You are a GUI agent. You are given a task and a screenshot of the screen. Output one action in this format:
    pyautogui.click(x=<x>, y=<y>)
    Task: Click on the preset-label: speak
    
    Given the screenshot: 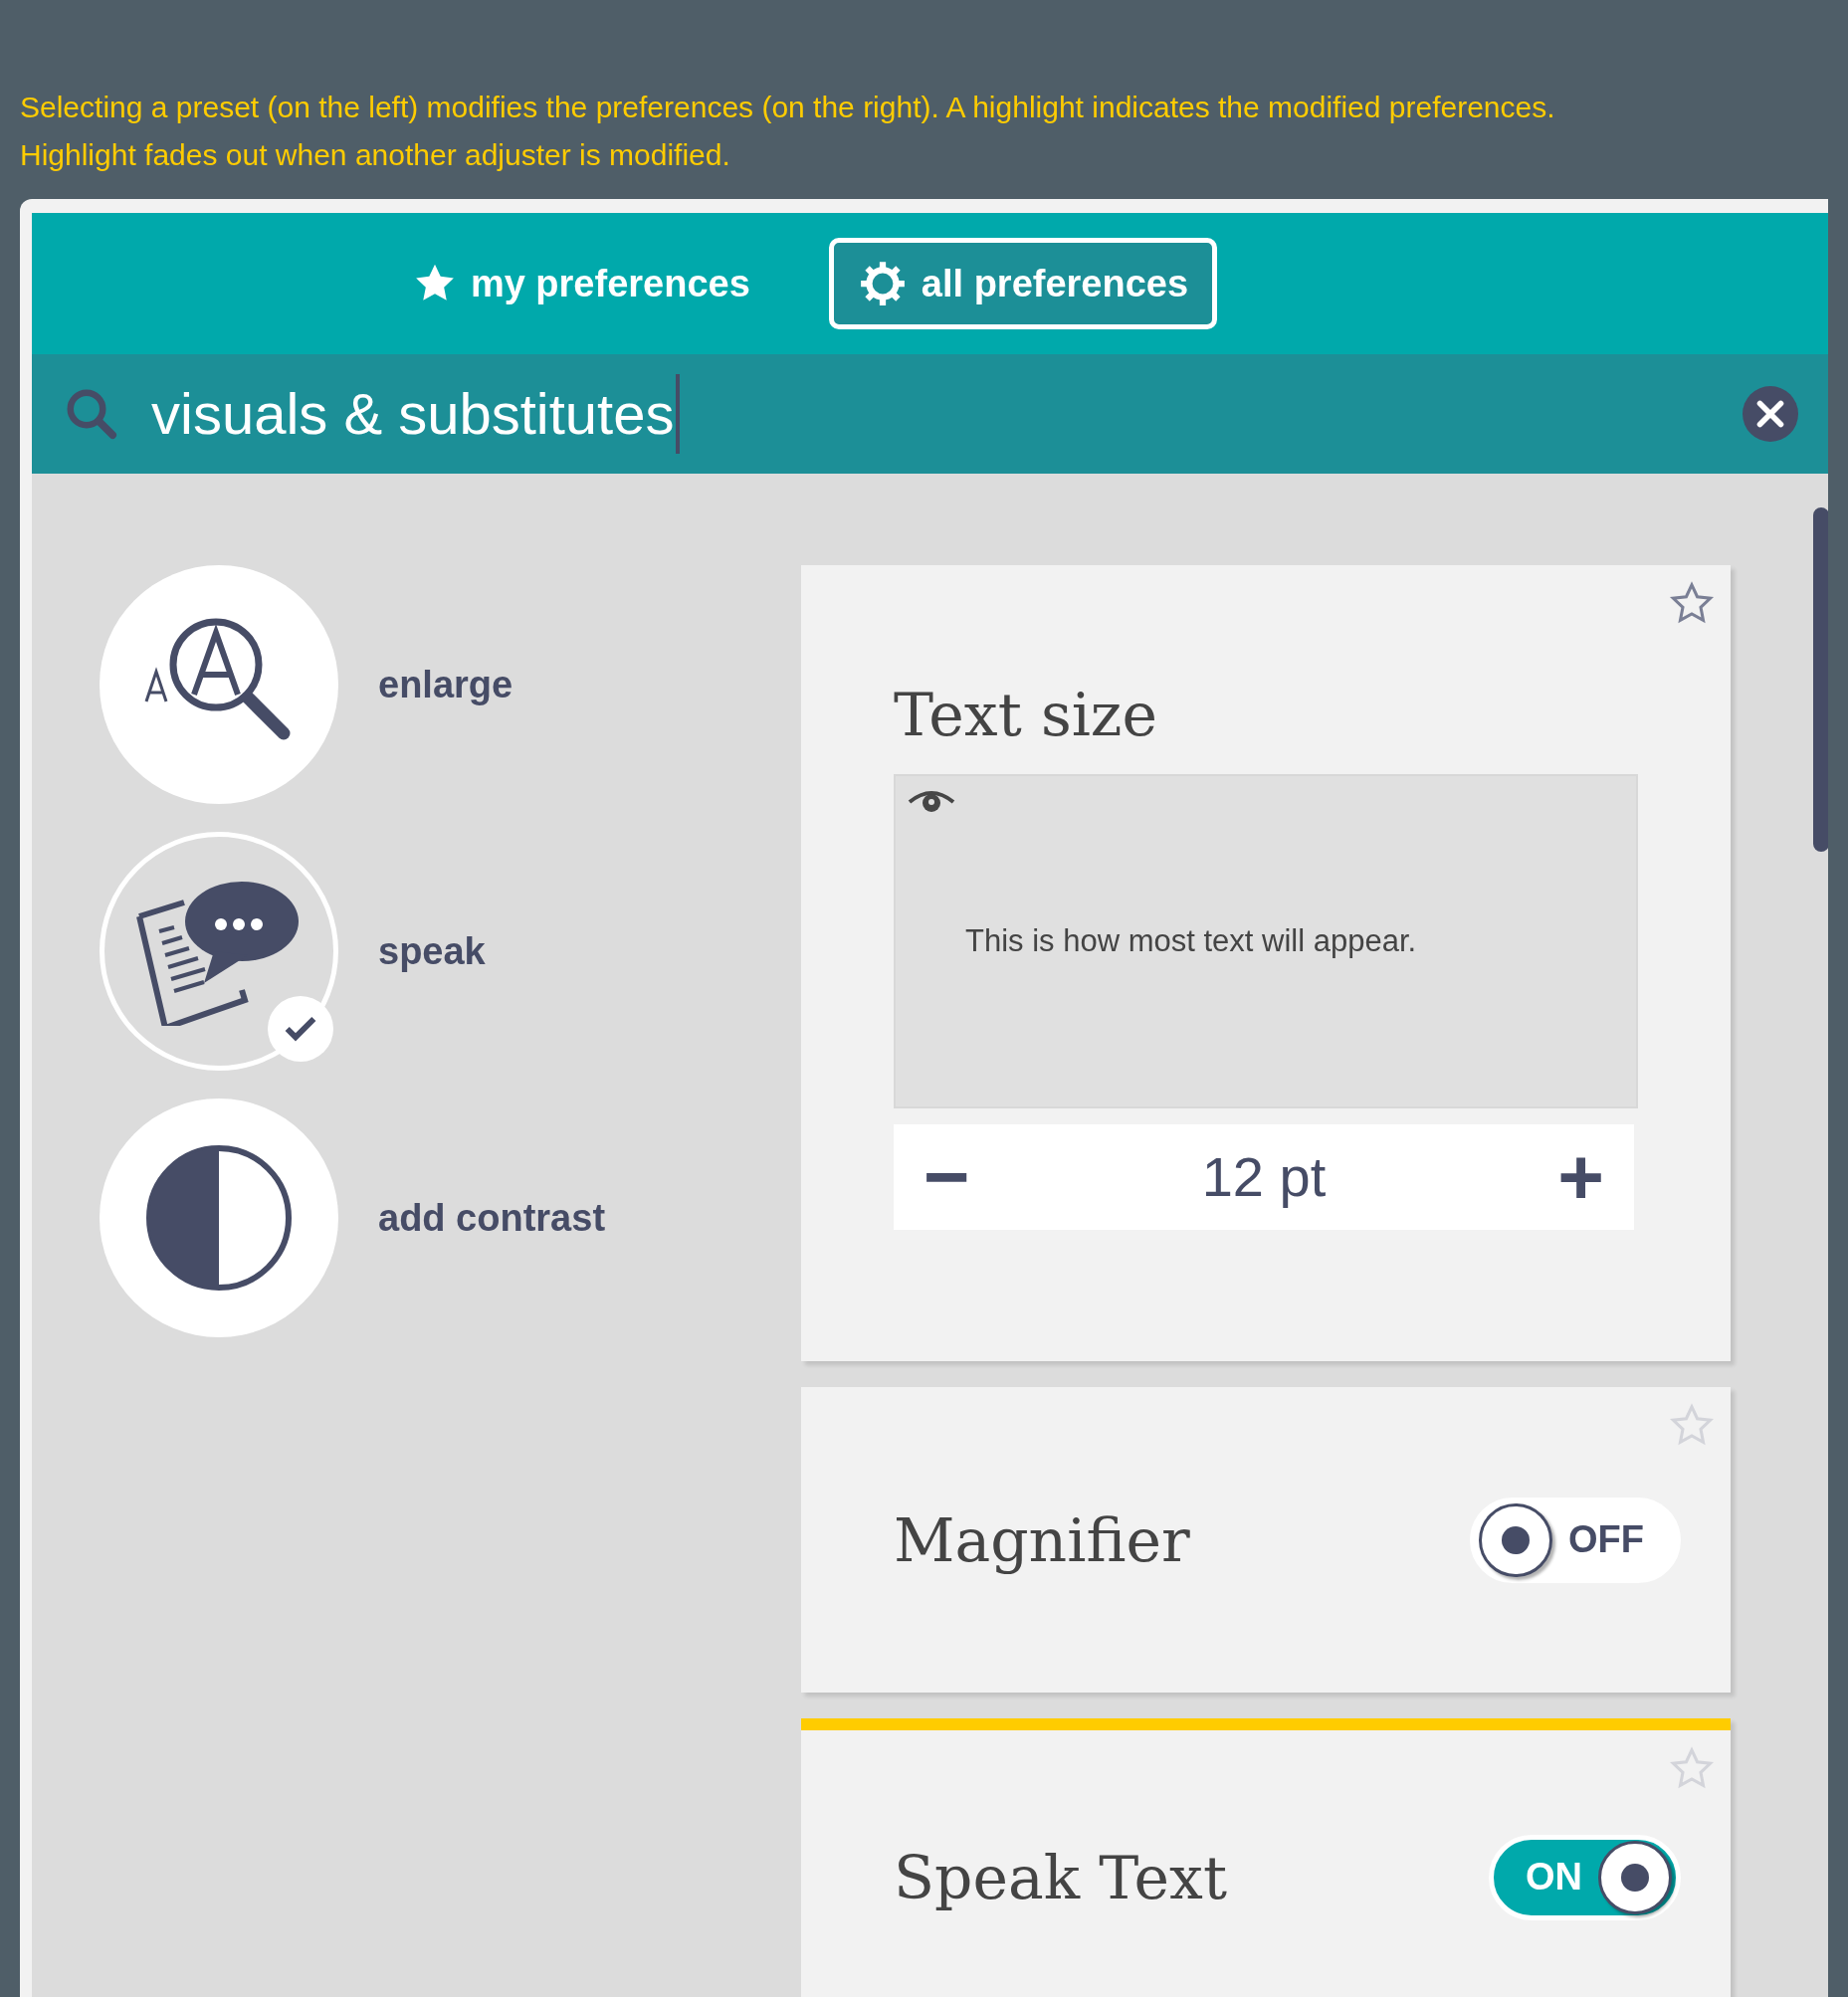 What is the action you would take?
    pyautogui.click(x=432, y=951)
    